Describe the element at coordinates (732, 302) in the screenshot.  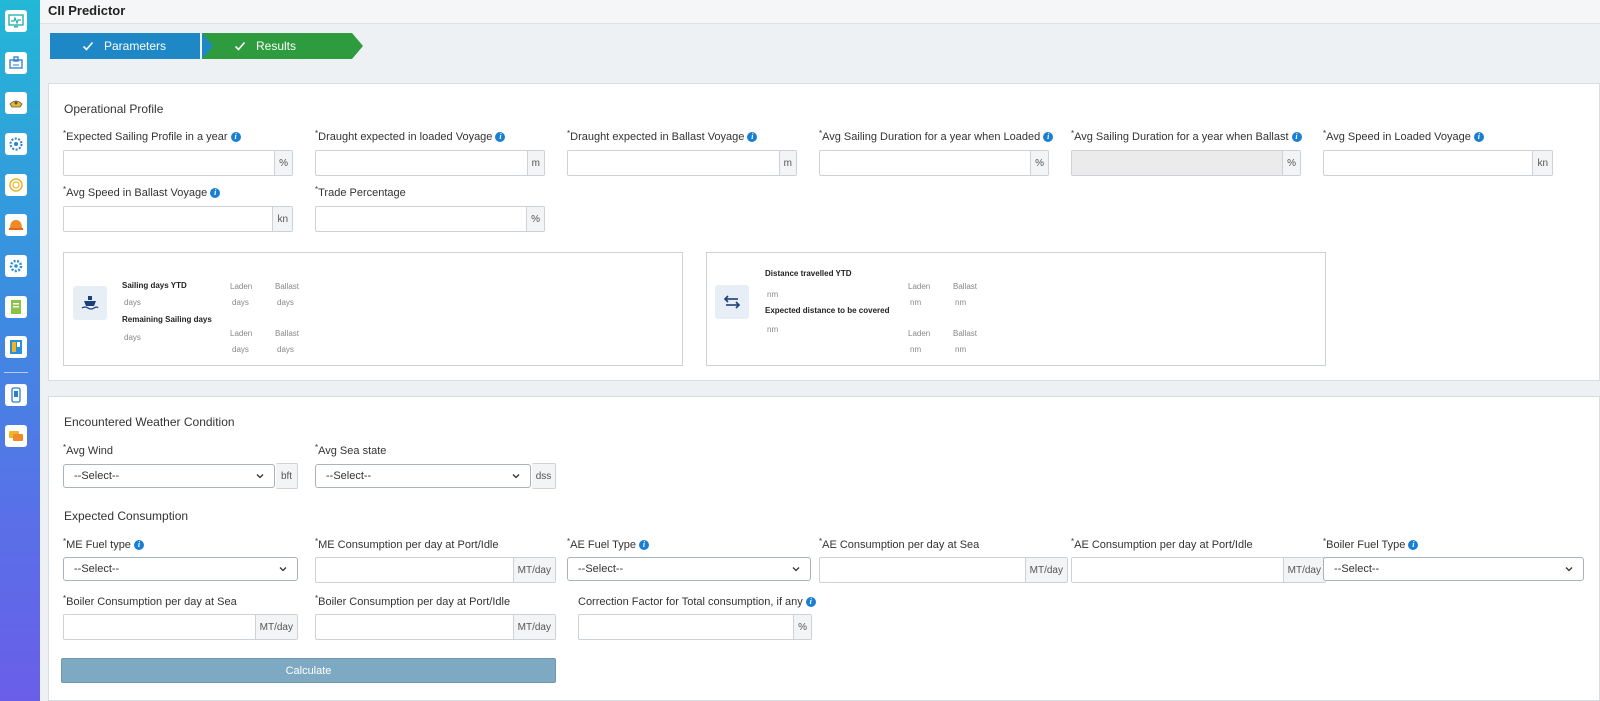
I see `swap-arrows-icon` at that location.